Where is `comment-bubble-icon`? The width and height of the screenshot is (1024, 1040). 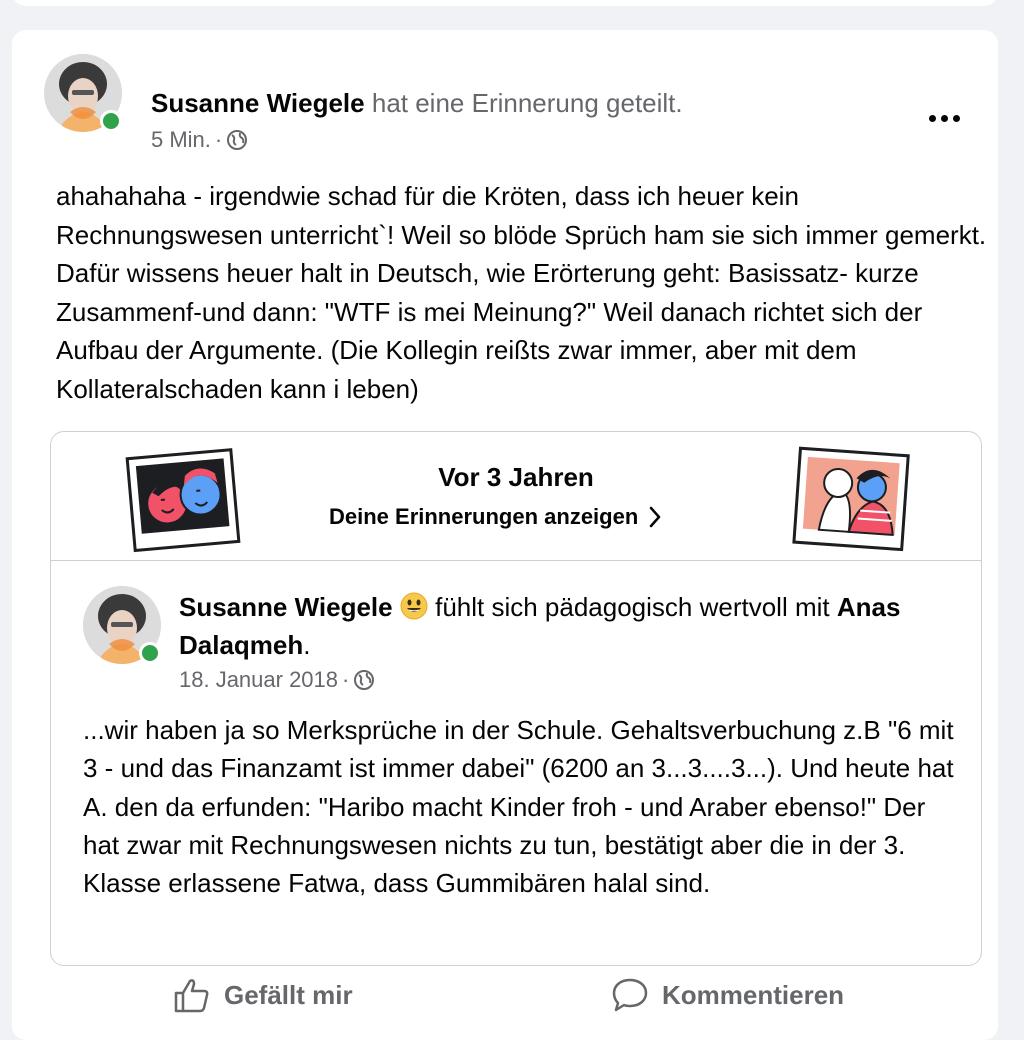 comment-bubble-icon is located at coordinates (630, 995).